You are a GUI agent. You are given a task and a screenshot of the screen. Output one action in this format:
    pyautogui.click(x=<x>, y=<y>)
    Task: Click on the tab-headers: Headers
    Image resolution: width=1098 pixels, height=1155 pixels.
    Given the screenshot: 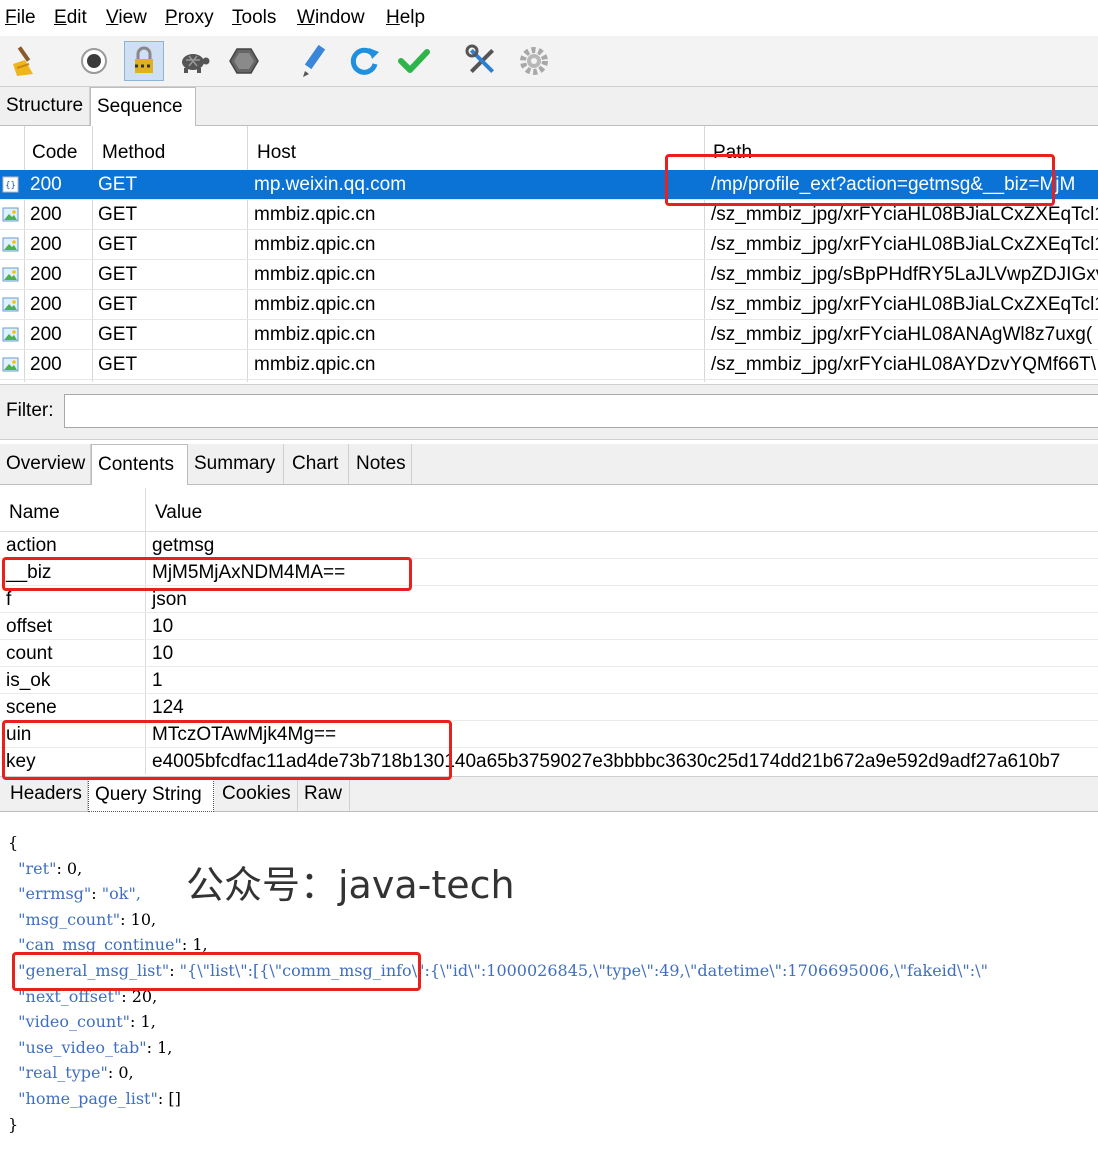 What is the action you would take?
    pyautogui.click(x=46, y=794)
    